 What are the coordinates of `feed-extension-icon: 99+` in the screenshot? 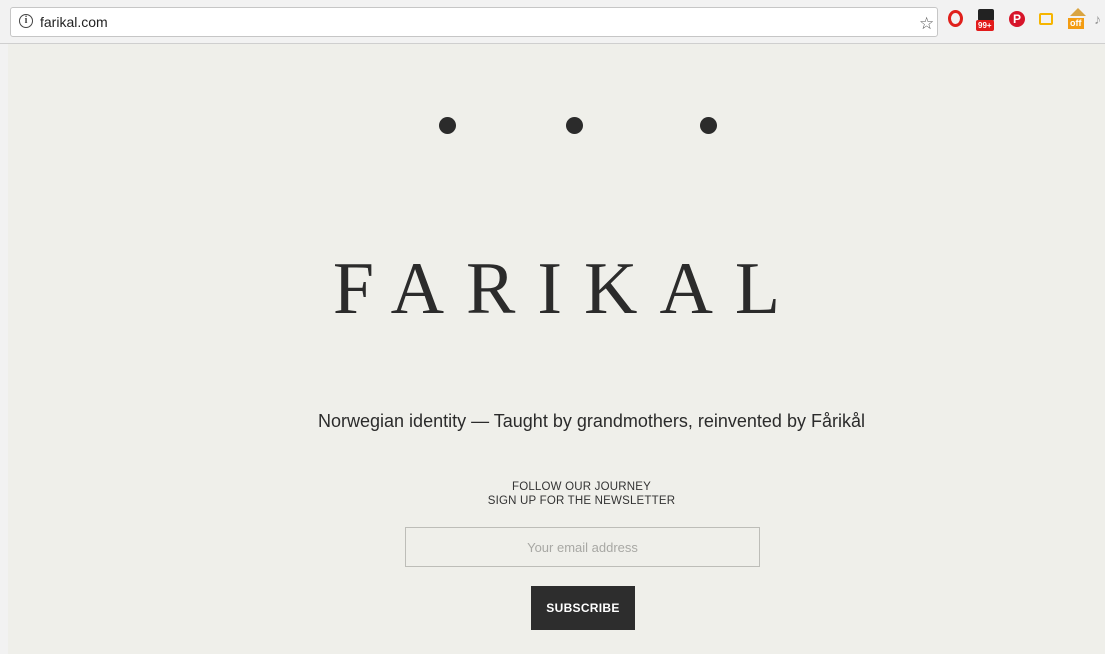 It's located at (986, 20).